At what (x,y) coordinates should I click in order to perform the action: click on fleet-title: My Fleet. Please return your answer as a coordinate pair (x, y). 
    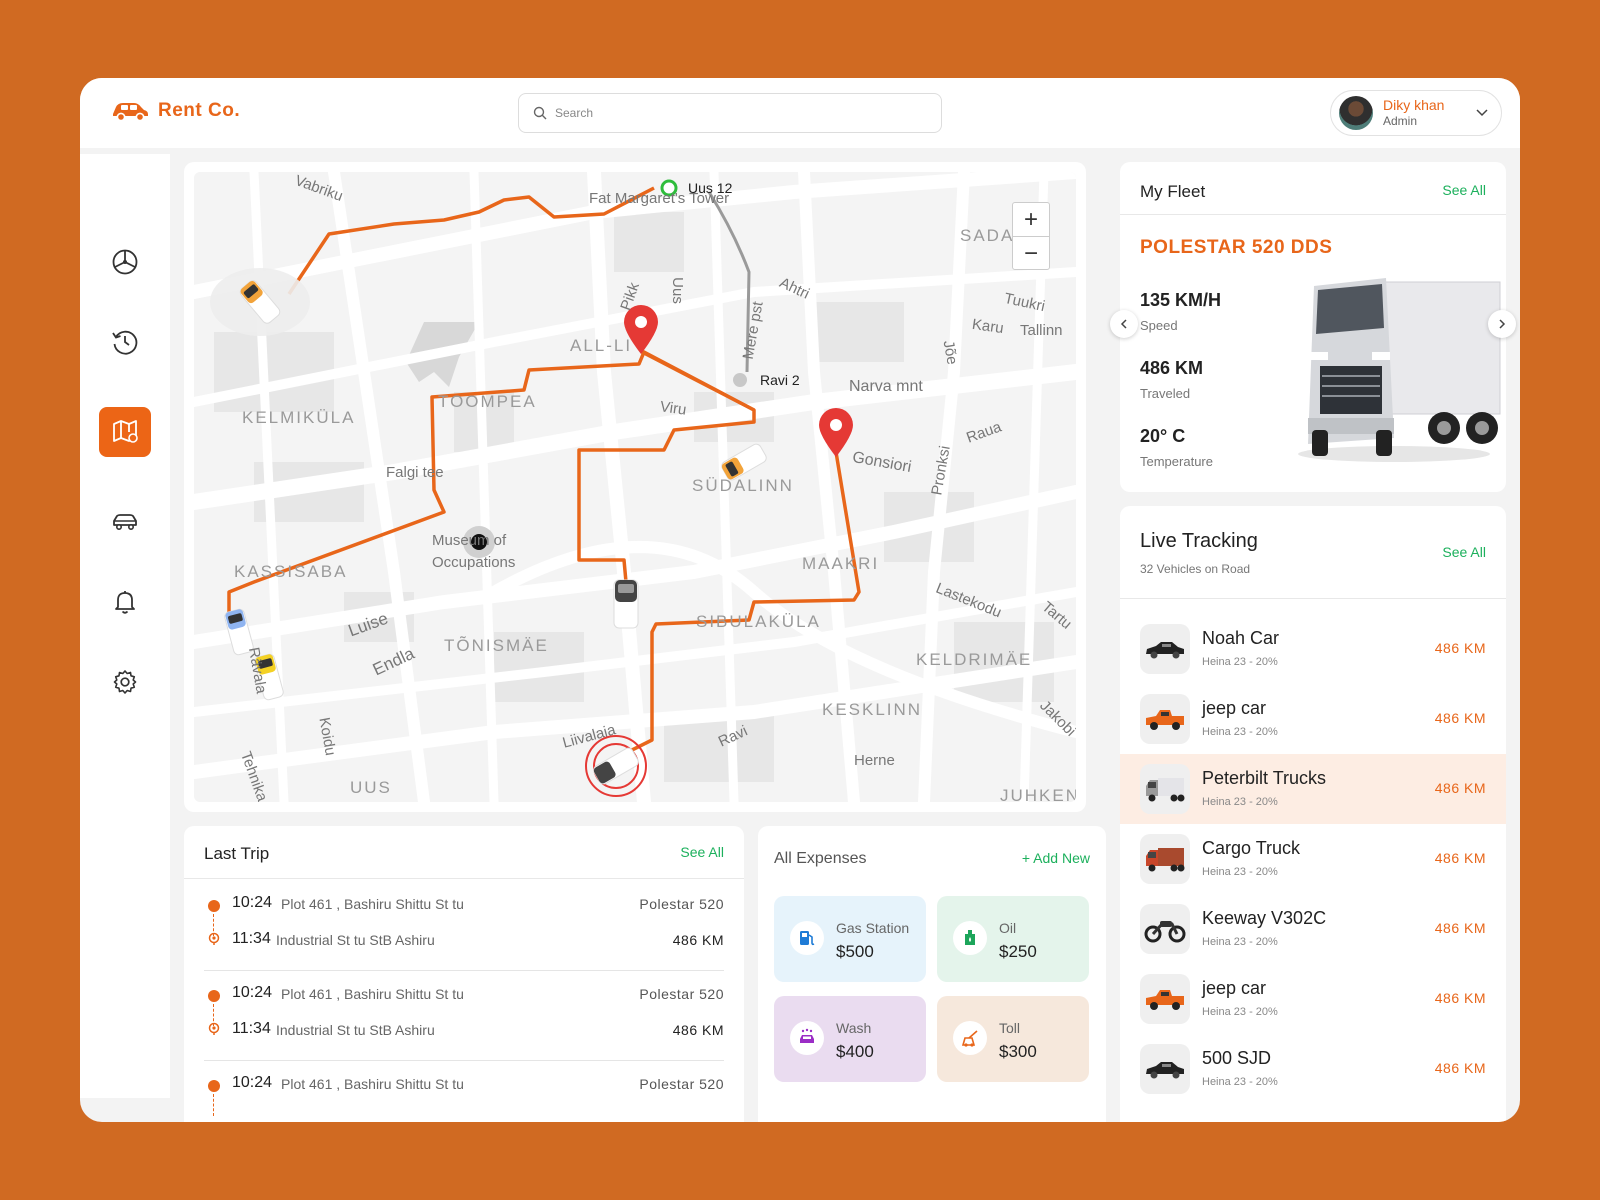
    Looking at the image, I should click on (1173, 191).